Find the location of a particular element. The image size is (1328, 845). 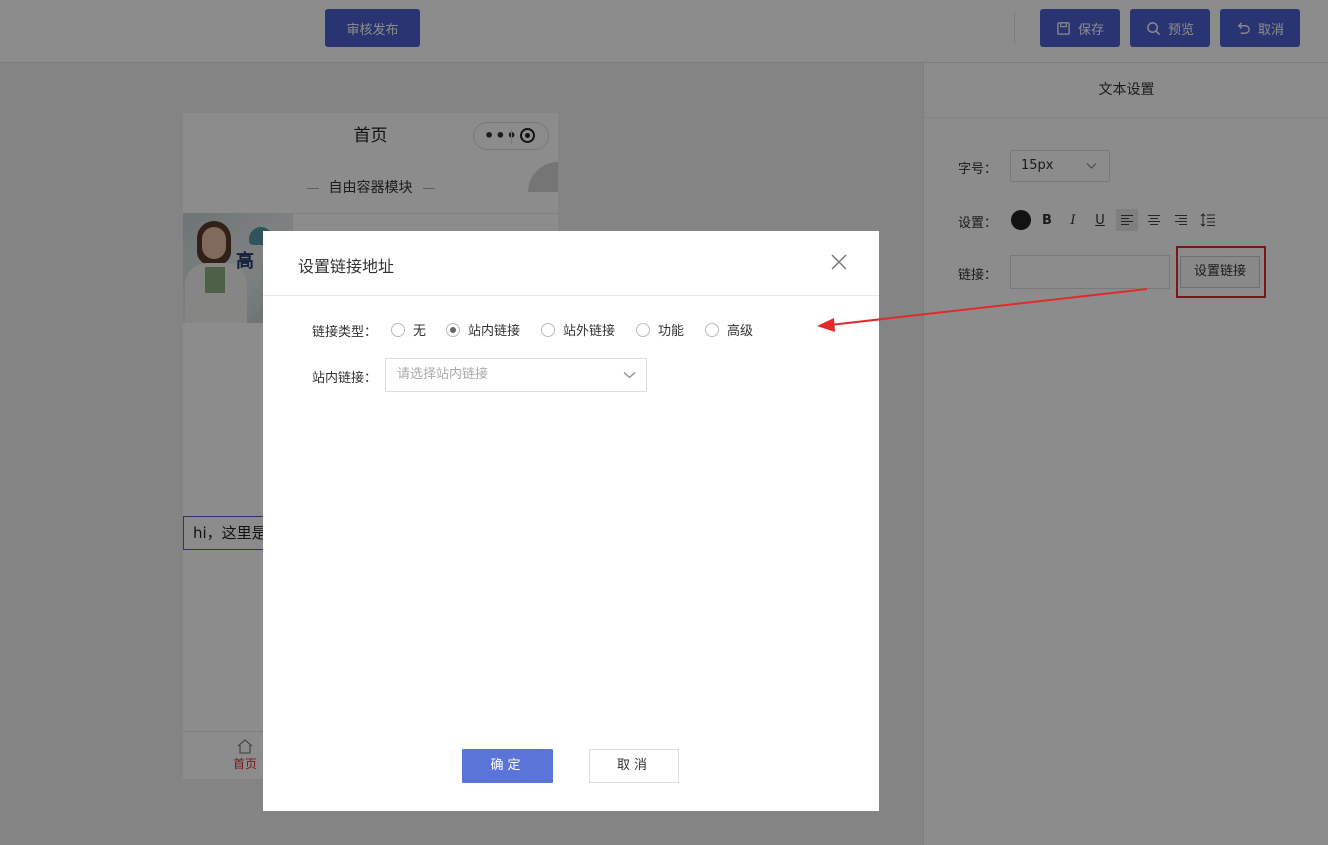

radio-function: 功能 is located at coordinates (660, 329).